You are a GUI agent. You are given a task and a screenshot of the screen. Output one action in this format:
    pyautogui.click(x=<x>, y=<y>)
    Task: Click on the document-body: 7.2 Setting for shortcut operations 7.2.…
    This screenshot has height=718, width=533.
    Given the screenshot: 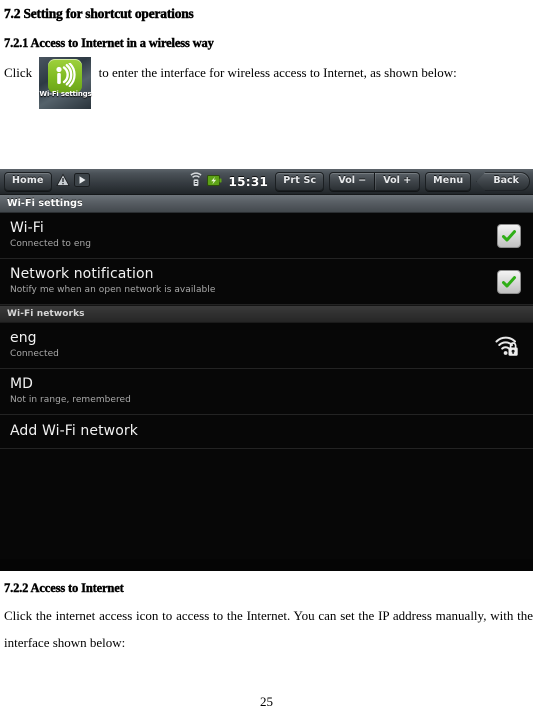 What is the action you would take?
    pyautogui.click(x=266, y=48)
    